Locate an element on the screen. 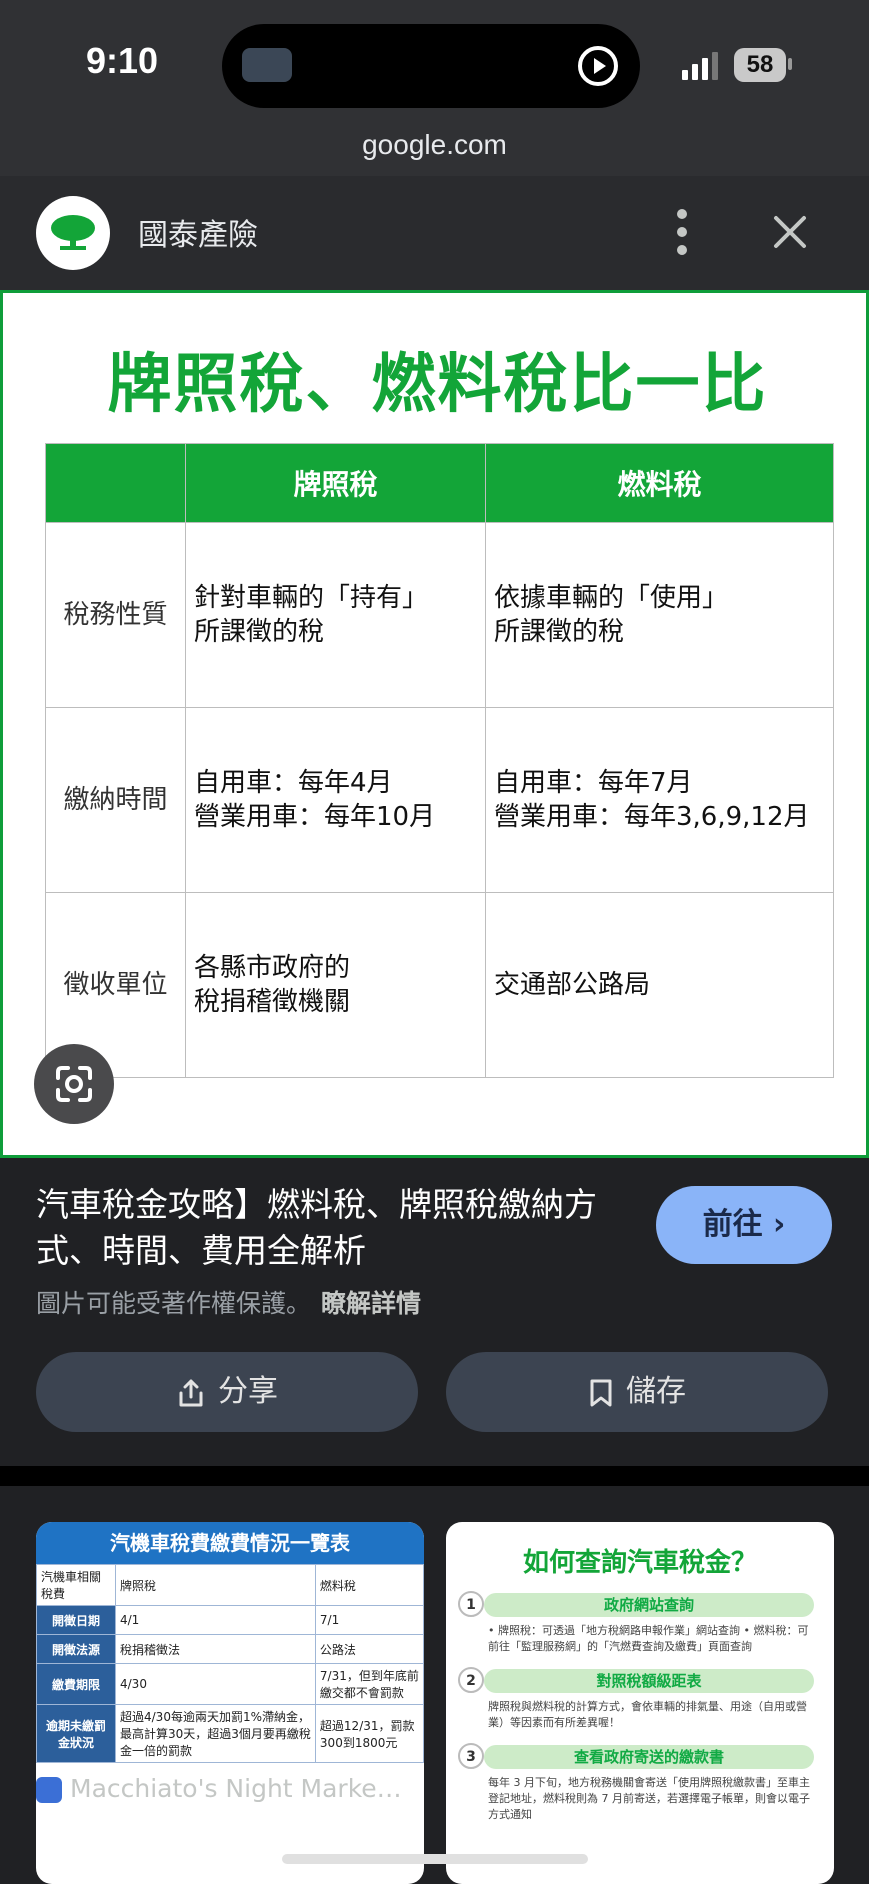  save-label: 儲存 is located at coordinates (656, 1391).